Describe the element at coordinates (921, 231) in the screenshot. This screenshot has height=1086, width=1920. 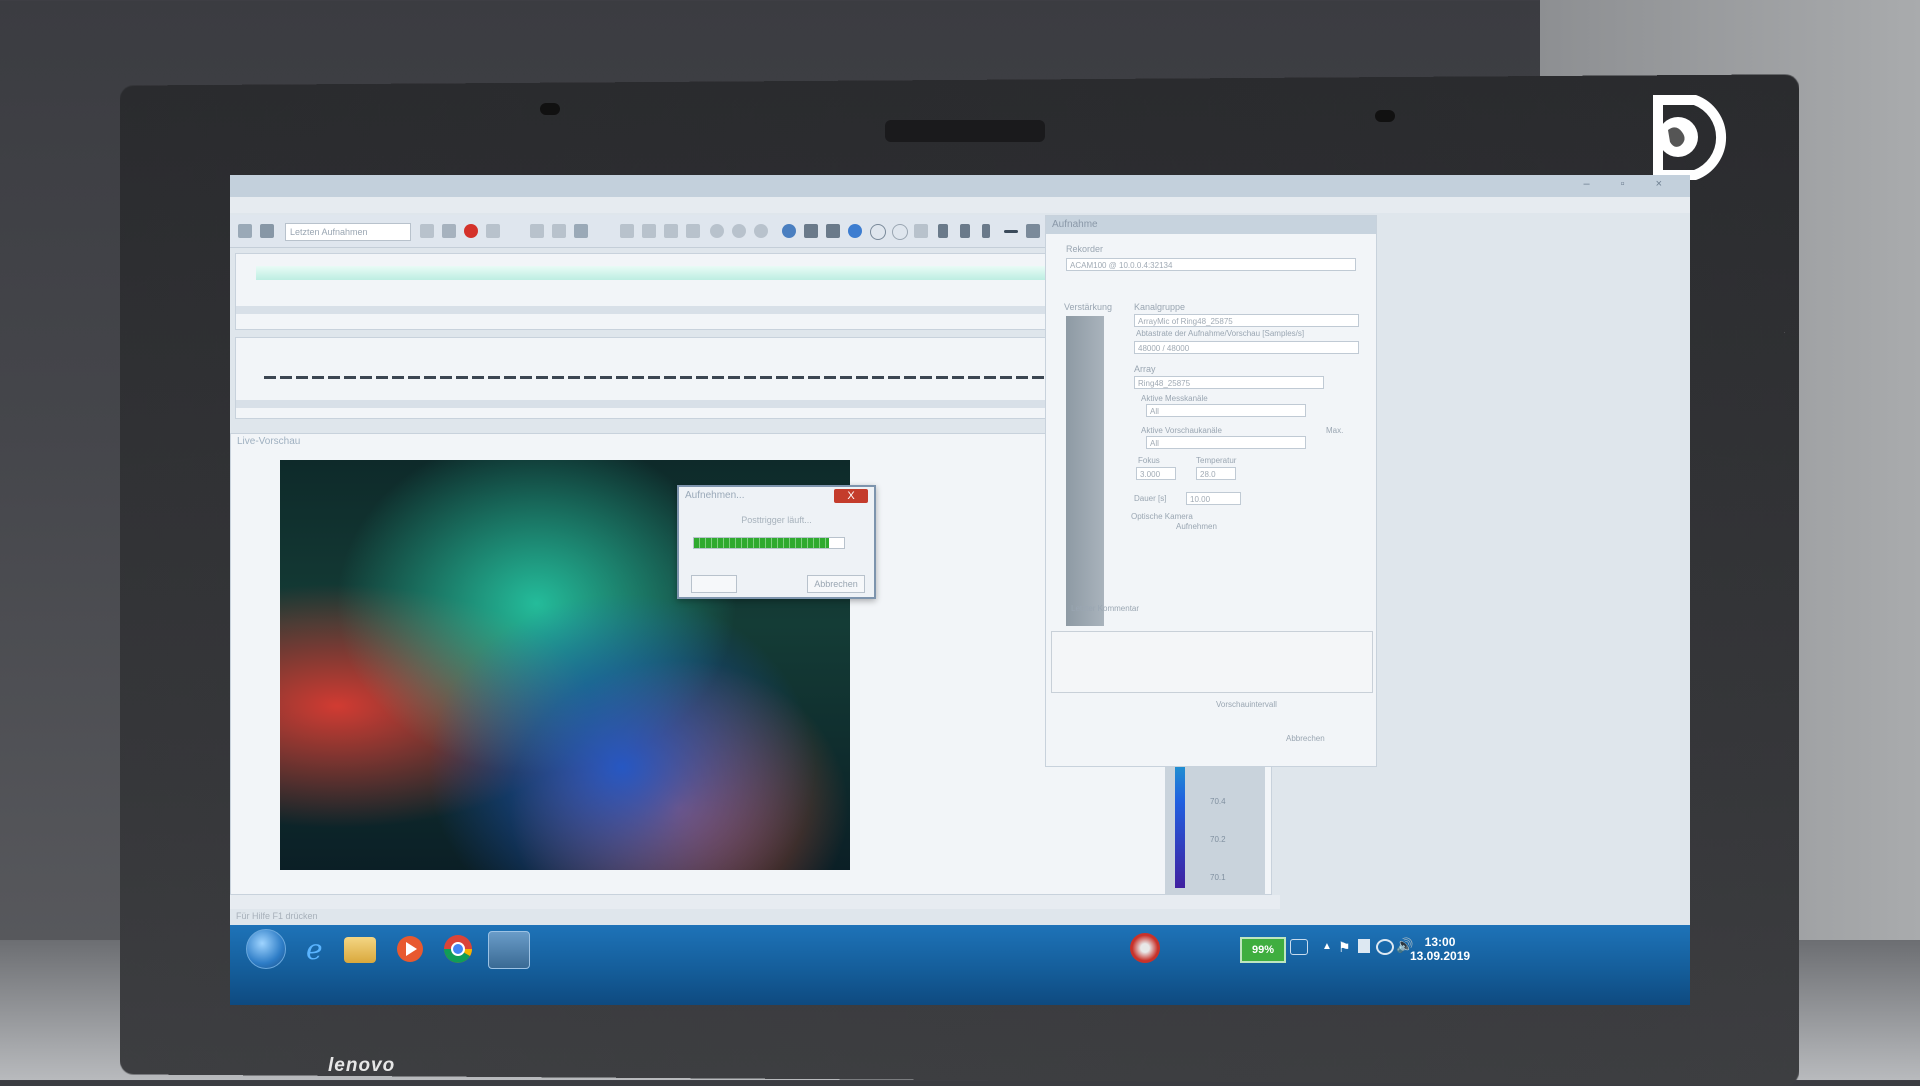
I see `speaker-icon` at that location.